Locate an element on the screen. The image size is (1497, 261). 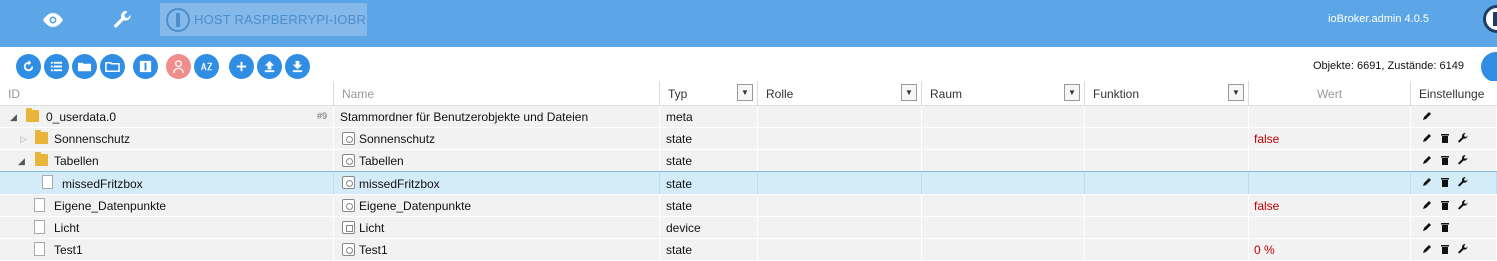
expand-folder-button is located at coordinates (112, 66).